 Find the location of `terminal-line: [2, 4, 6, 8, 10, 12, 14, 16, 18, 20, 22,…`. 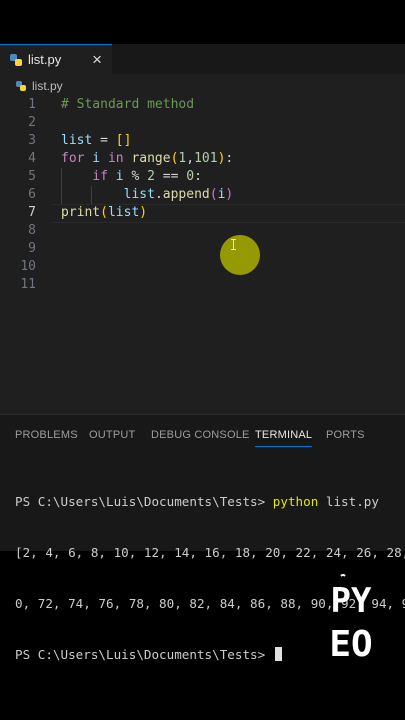

terminal-line: [2, 4, 6, 8, 10, 12, 14, 16, 18, 20, 22,… is located at coordinates (210, 552).